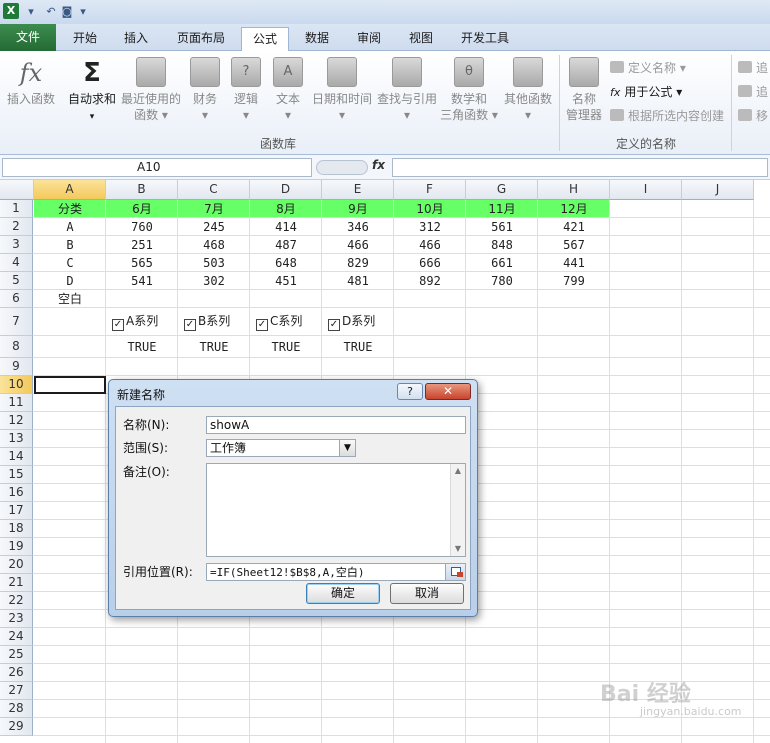  Describe the element at coordinates (667, 116) in the screenshot. I see `create-from-selection-button: 根据所选内容创建` at that location.